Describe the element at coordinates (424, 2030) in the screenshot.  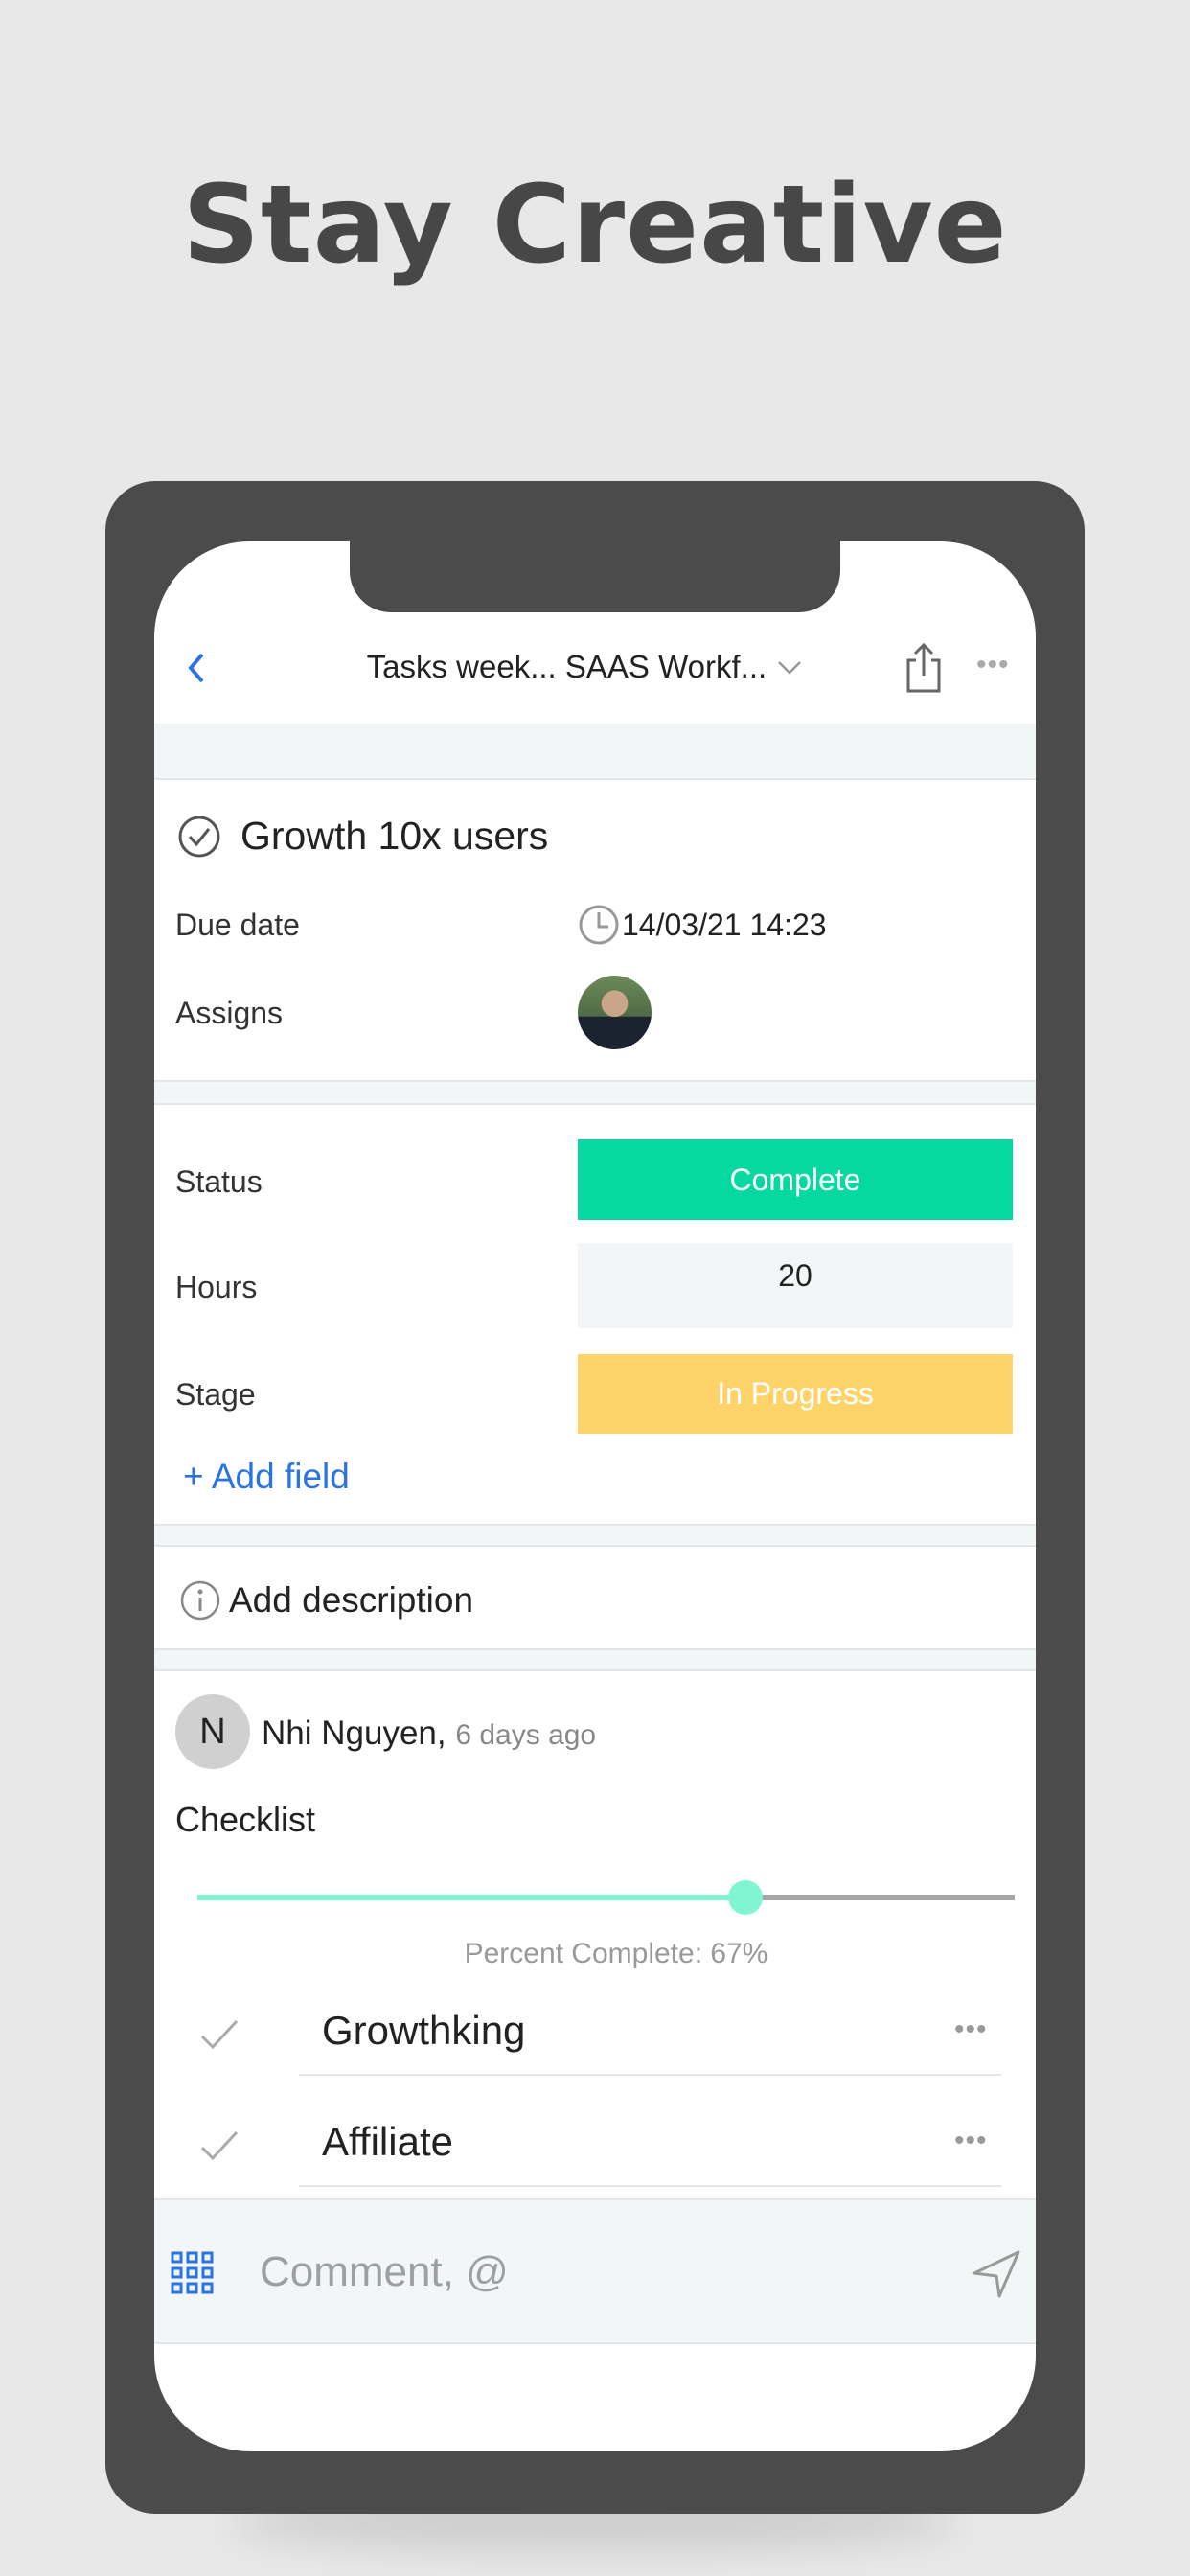
I see `checklist-item-label: Growthking` at that location.